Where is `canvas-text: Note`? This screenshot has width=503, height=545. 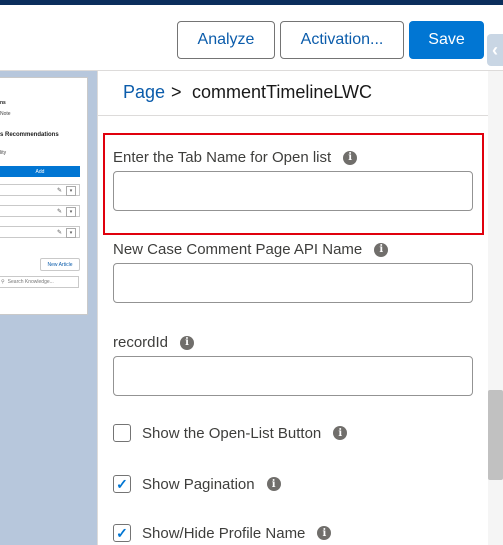 canvas-text: Note is located at coordinates (5, 114).